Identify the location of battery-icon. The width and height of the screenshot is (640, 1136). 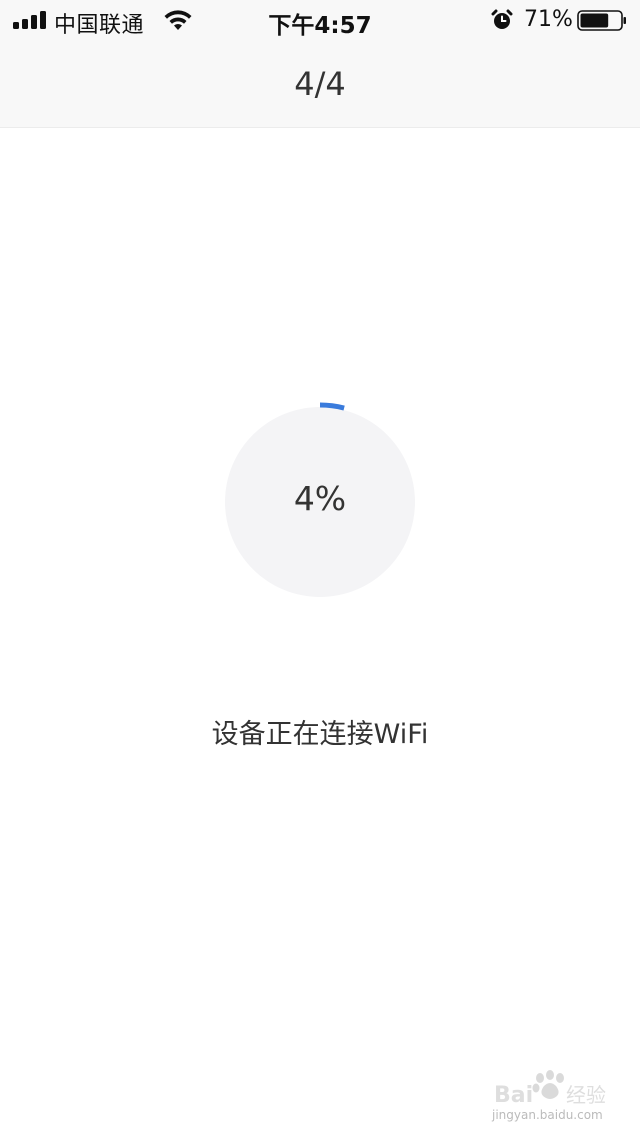
(601, 20).